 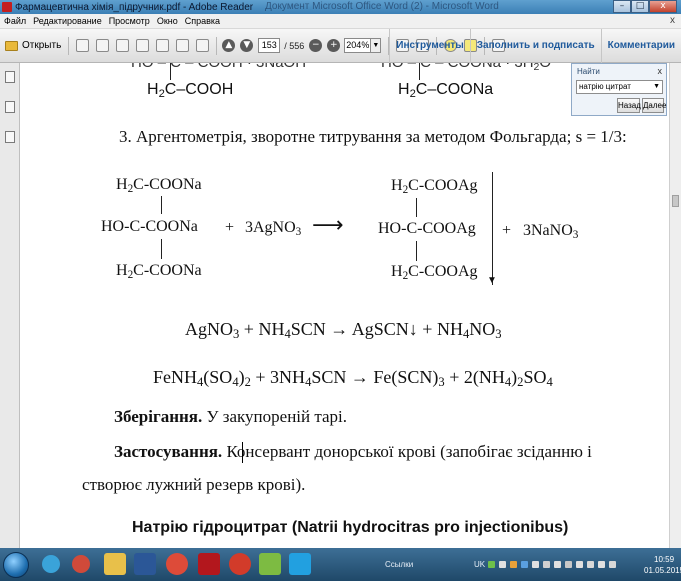 I want to click on open-button: Открыть, so click(x=33, y=45).